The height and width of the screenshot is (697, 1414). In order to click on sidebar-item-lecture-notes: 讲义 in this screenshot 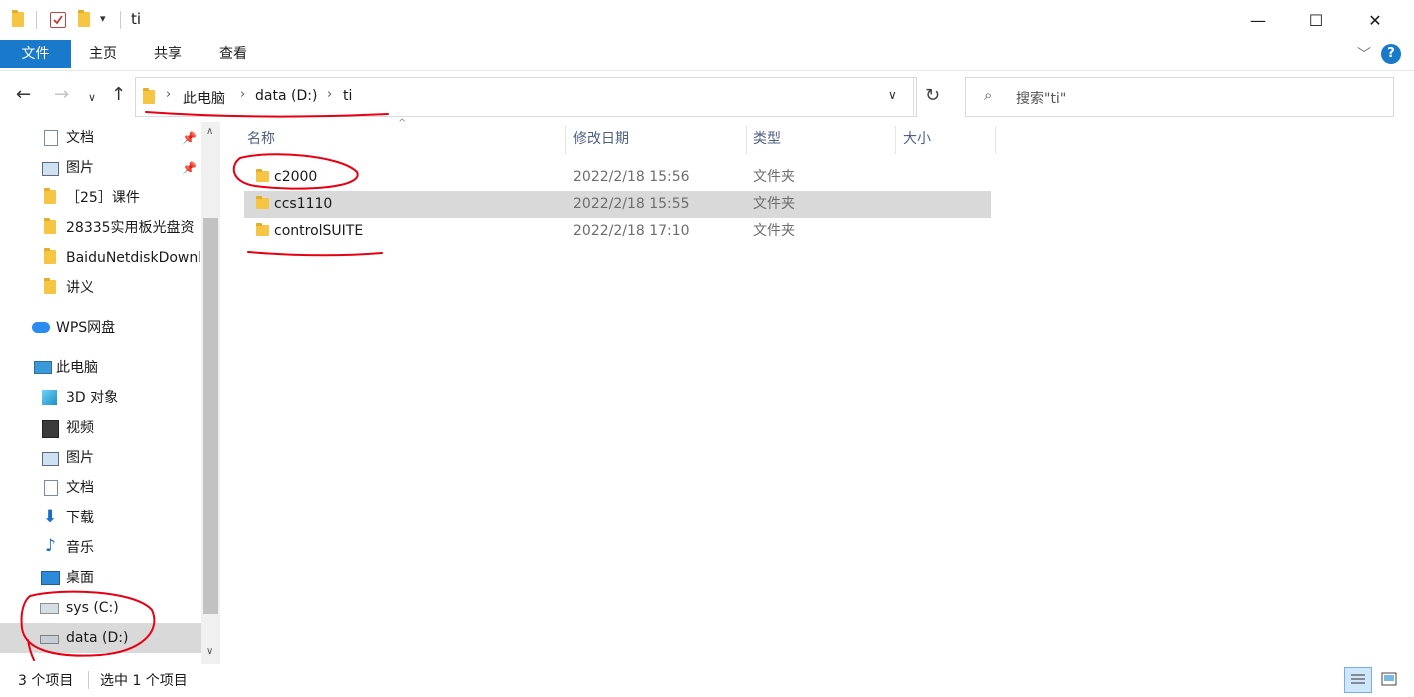, I will do `click(100, 288)`.